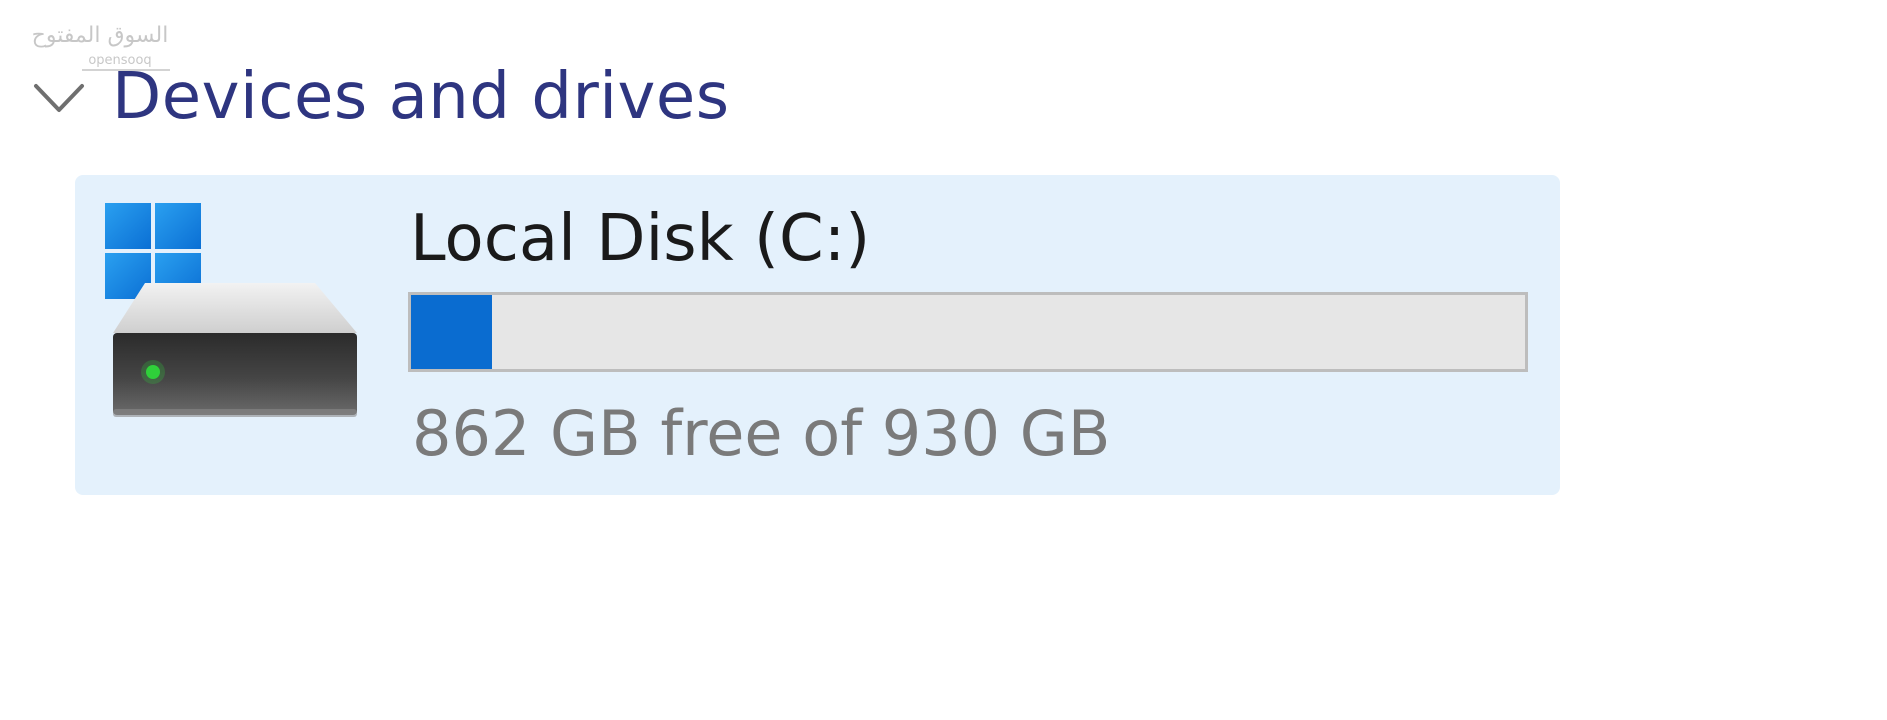 Image resolution: width=1887 pixels, height=720 pixels. What do you see at coordinates (100, 35) in the screenshot?
I see `watermark-text: السوق المفتوح` at bounding box center [100, 35].